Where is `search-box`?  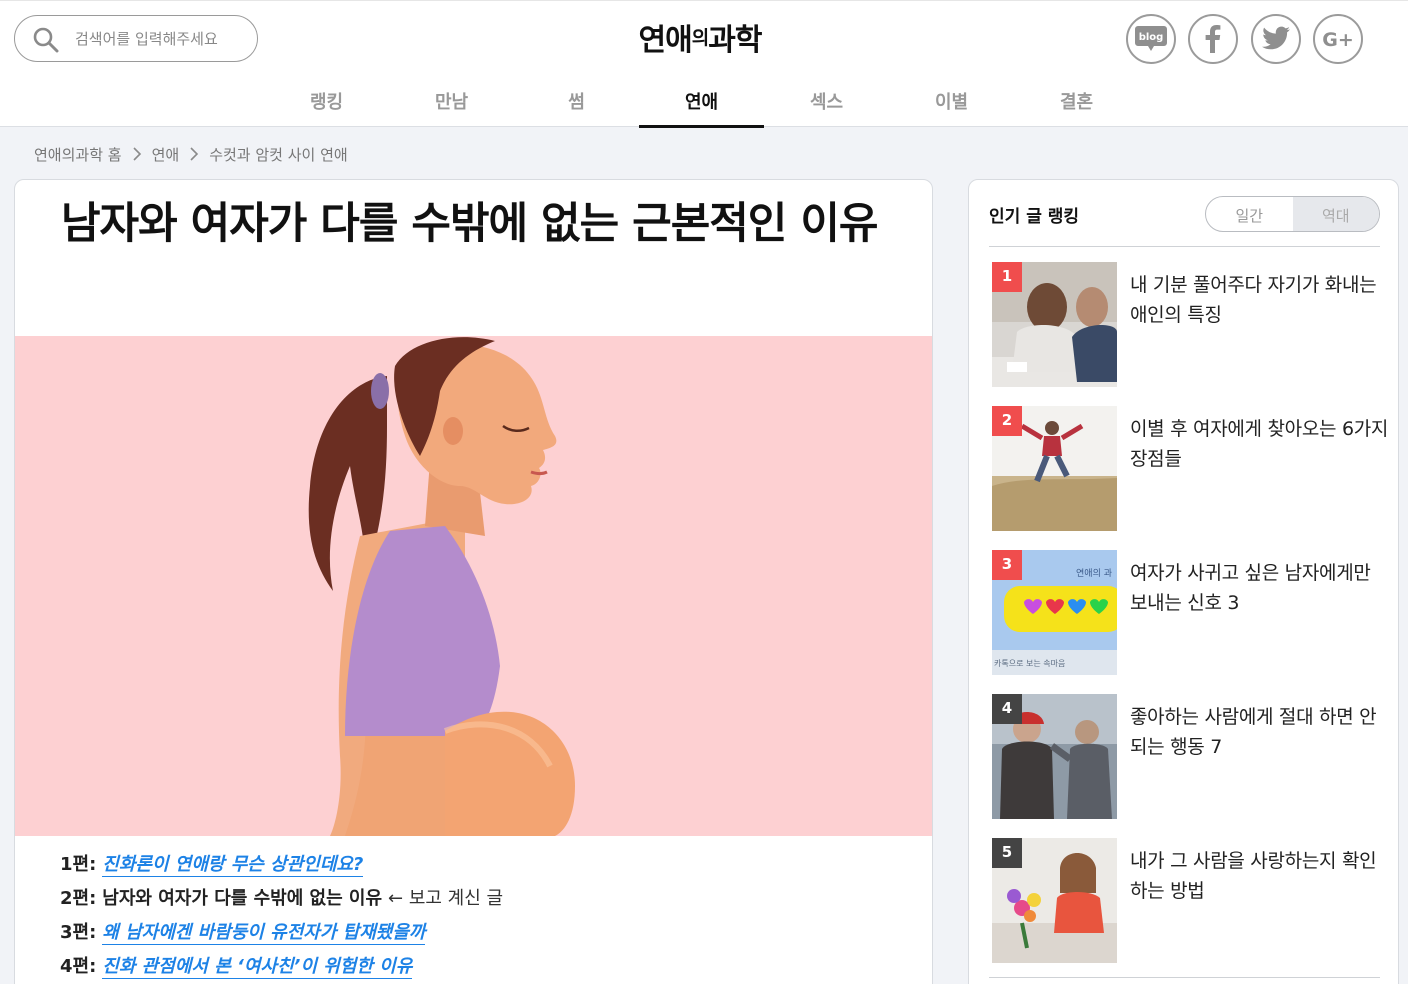
search-box is located at coordinates (136, 38).